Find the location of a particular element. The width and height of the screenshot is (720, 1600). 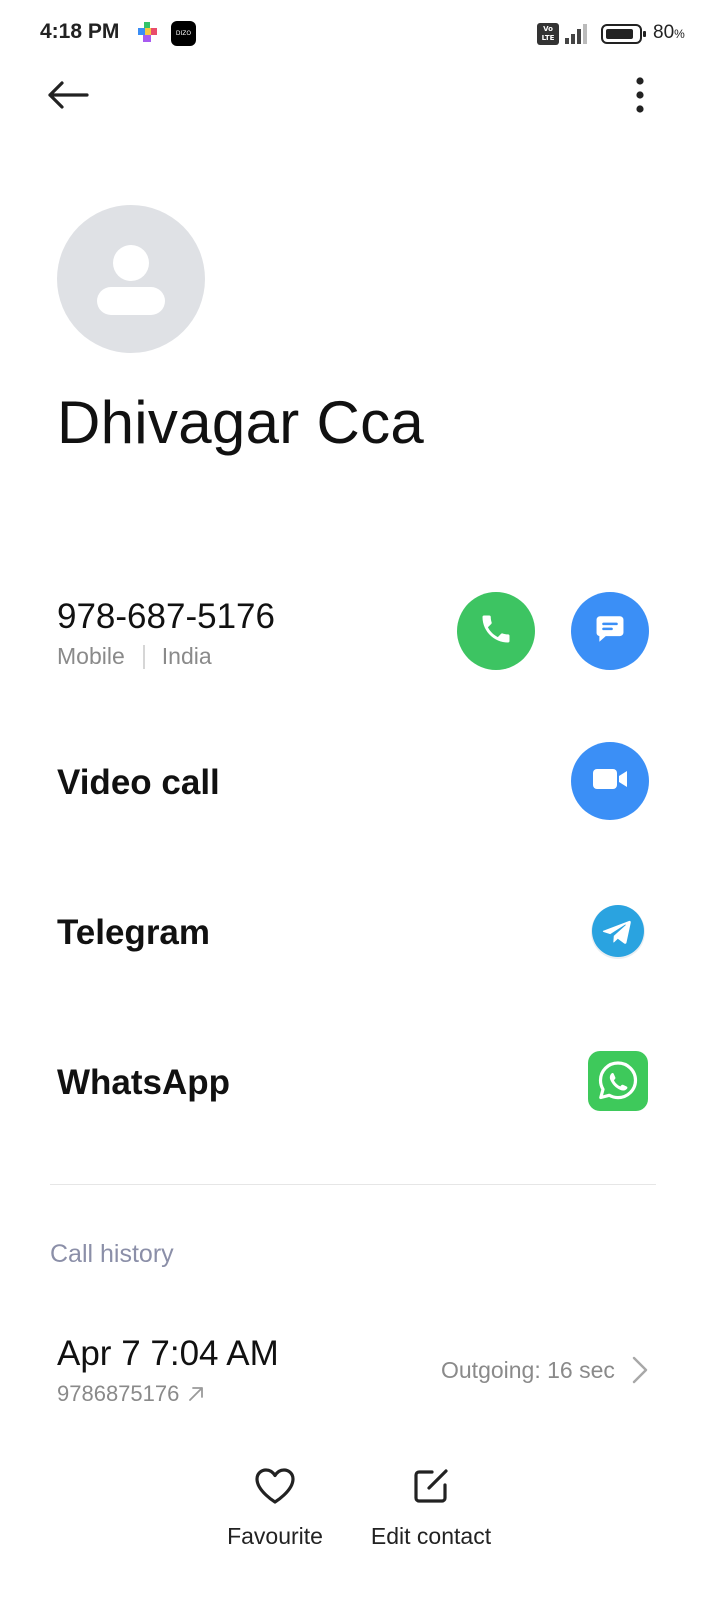

section-divider is located at coordinates (353, 1184).